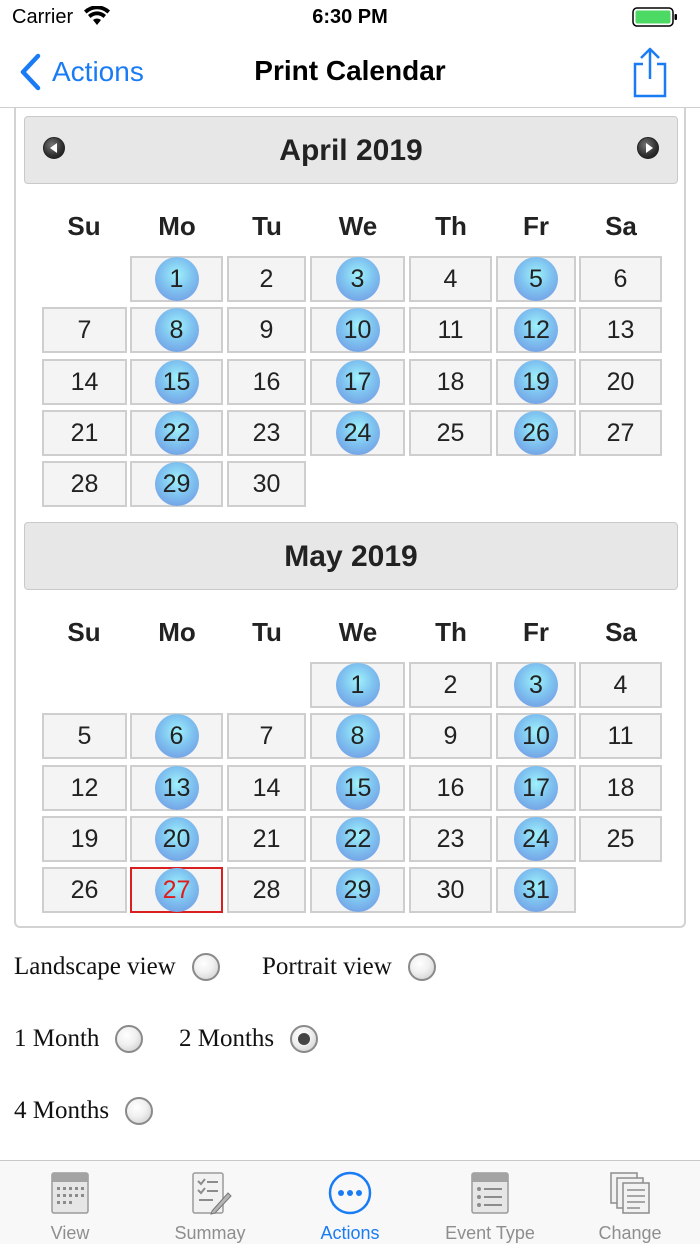  Describe the element at coordinates (84, 1111) in the screenshot. I see `four-months-option: 4 Months` at that location.